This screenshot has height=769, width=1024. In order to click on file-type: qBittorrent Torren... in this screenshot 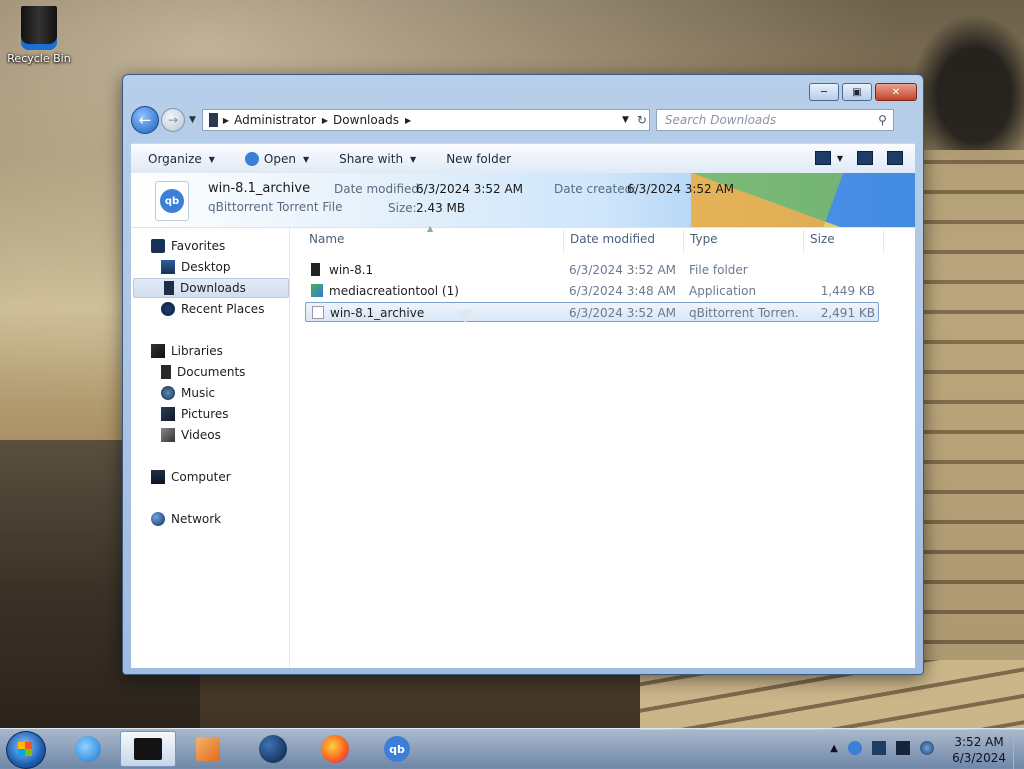, I will do `click(744, 313)`.